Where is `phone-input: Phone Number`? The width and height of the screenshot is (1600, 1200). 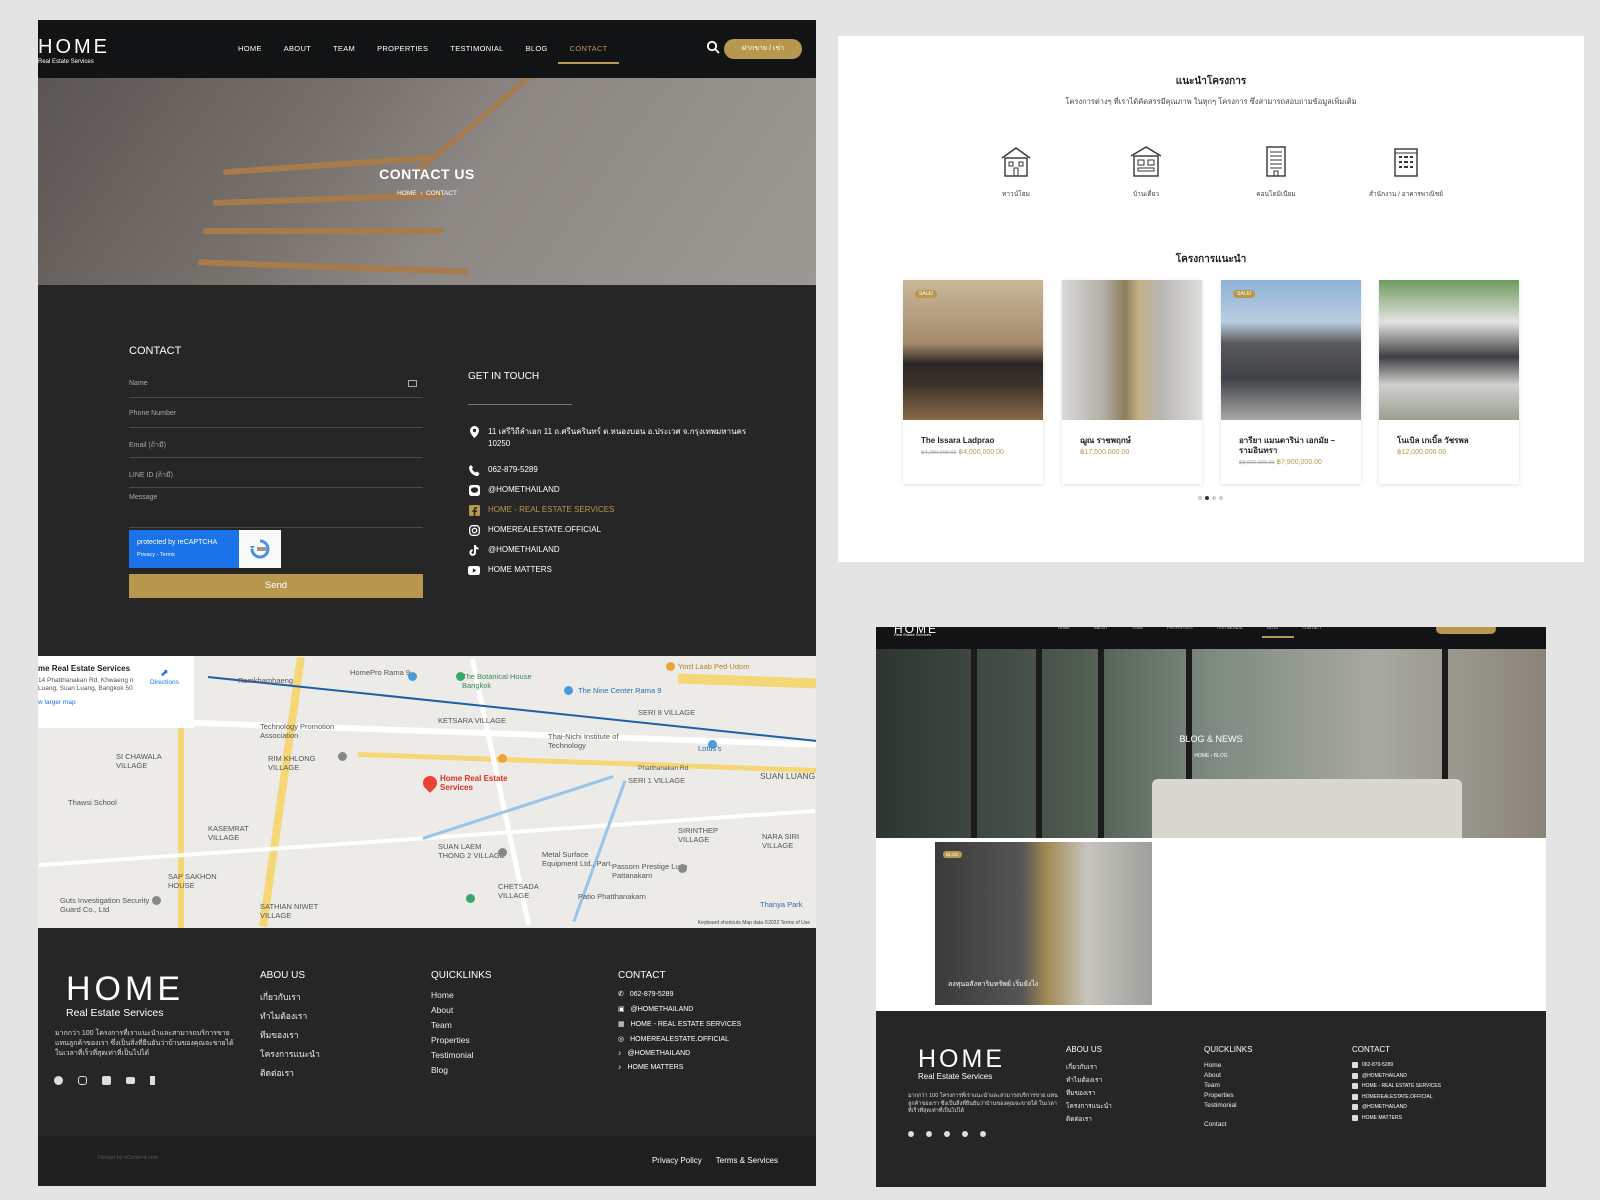
phone-input: Phone Number is located at coordinates (276, 414).